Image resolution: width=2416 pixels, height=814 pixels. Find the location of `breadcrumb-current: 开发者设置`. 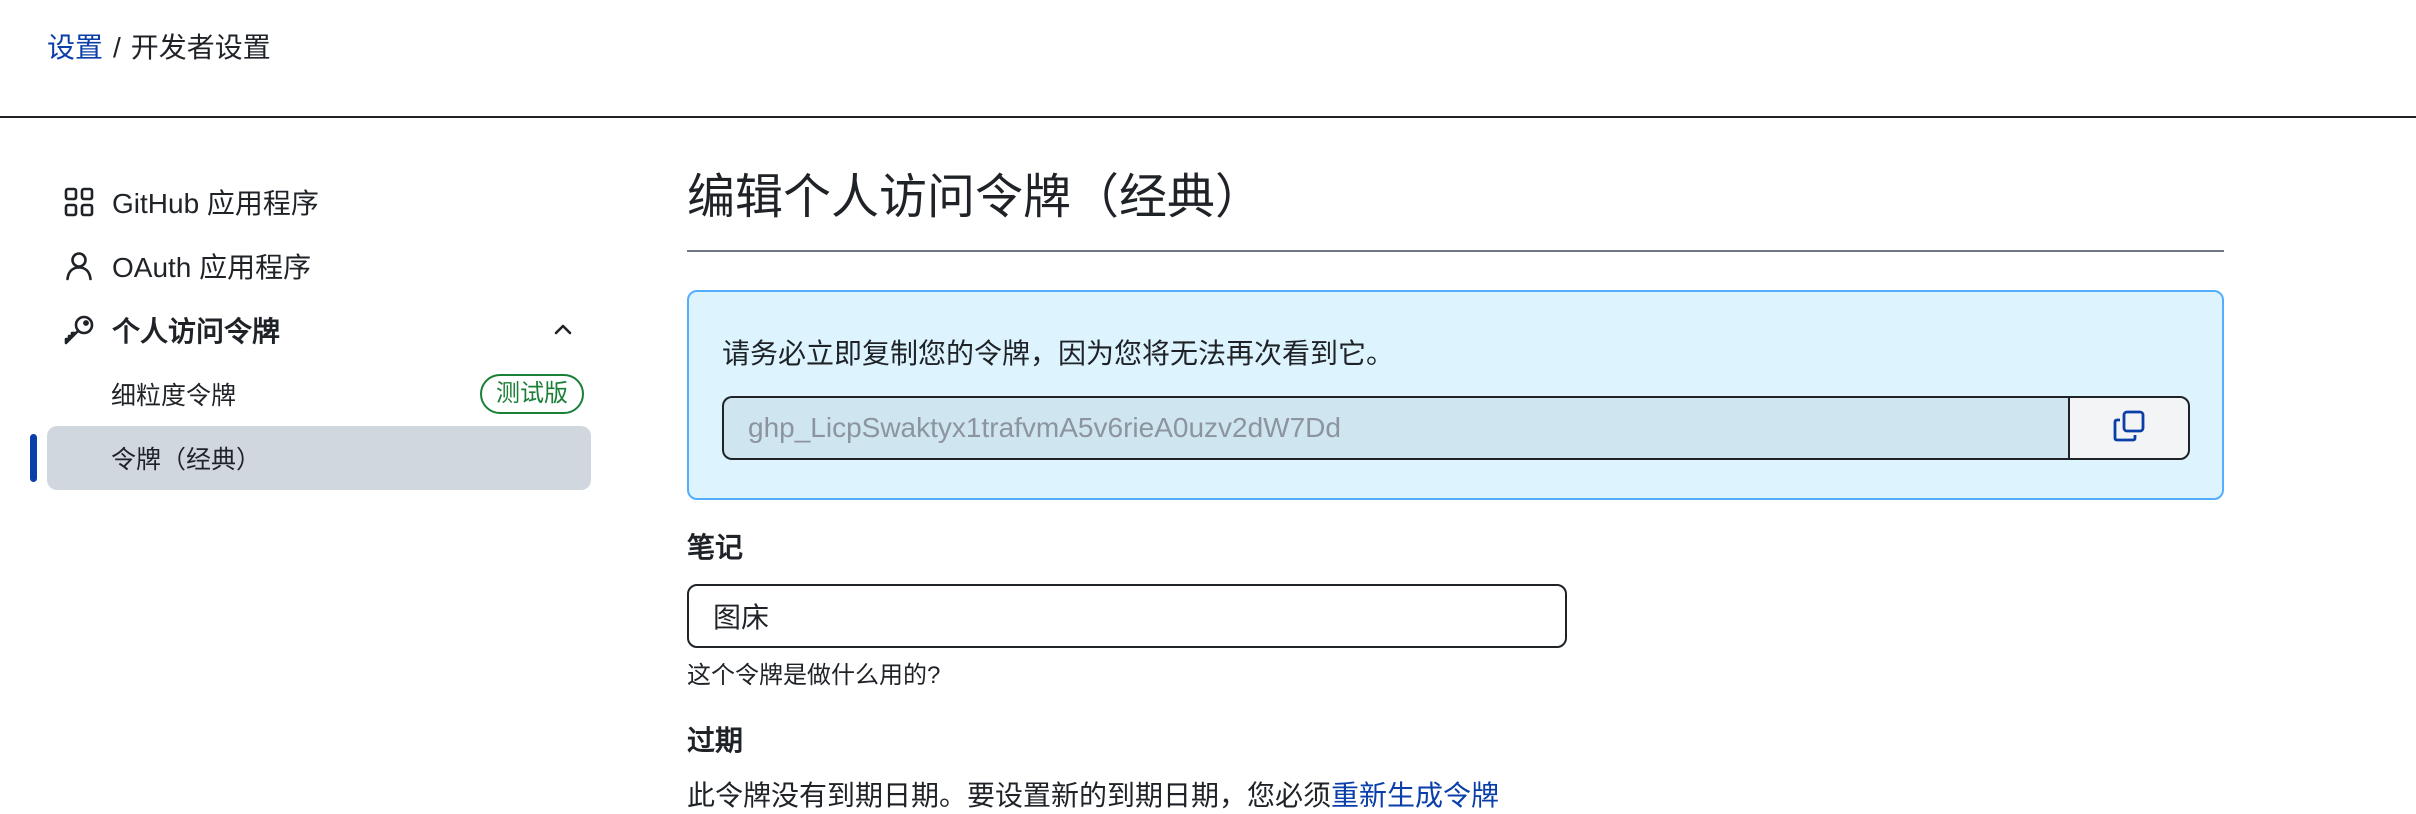

breadcrumb-current: 开发者设置 is located at coordinates (200, 47).